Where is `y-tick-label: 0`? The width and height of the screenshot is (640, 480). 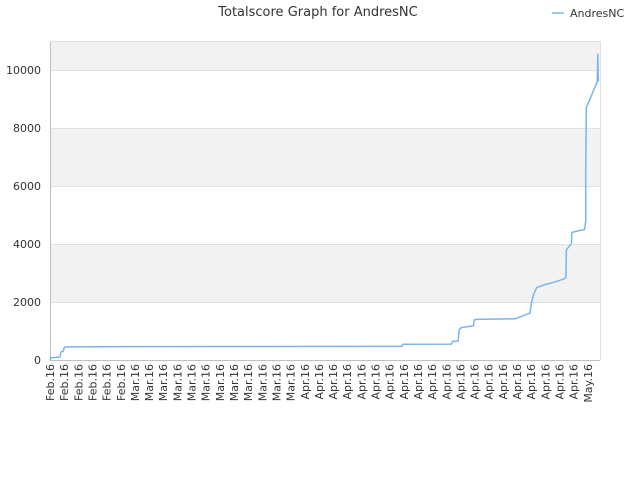
y-tick-label: 0 is located at coordinates (37, 360).